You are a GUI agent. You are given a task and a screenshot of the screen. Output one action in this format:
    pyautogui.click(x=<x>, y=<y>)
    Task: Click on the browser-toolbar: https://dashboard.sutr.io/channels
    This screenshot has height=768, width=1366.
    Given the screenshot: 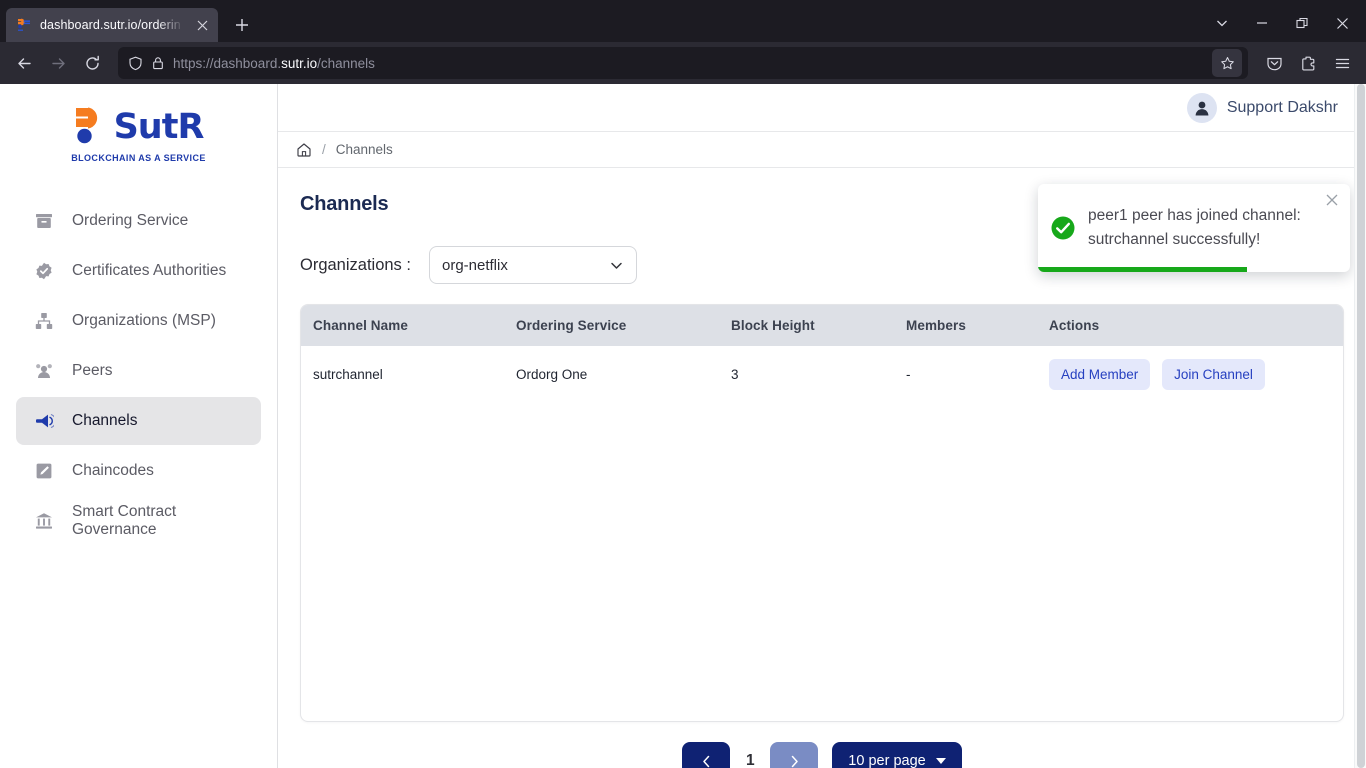 What is the action you would take?
    pyautogui.click(x=683, y=63)
    